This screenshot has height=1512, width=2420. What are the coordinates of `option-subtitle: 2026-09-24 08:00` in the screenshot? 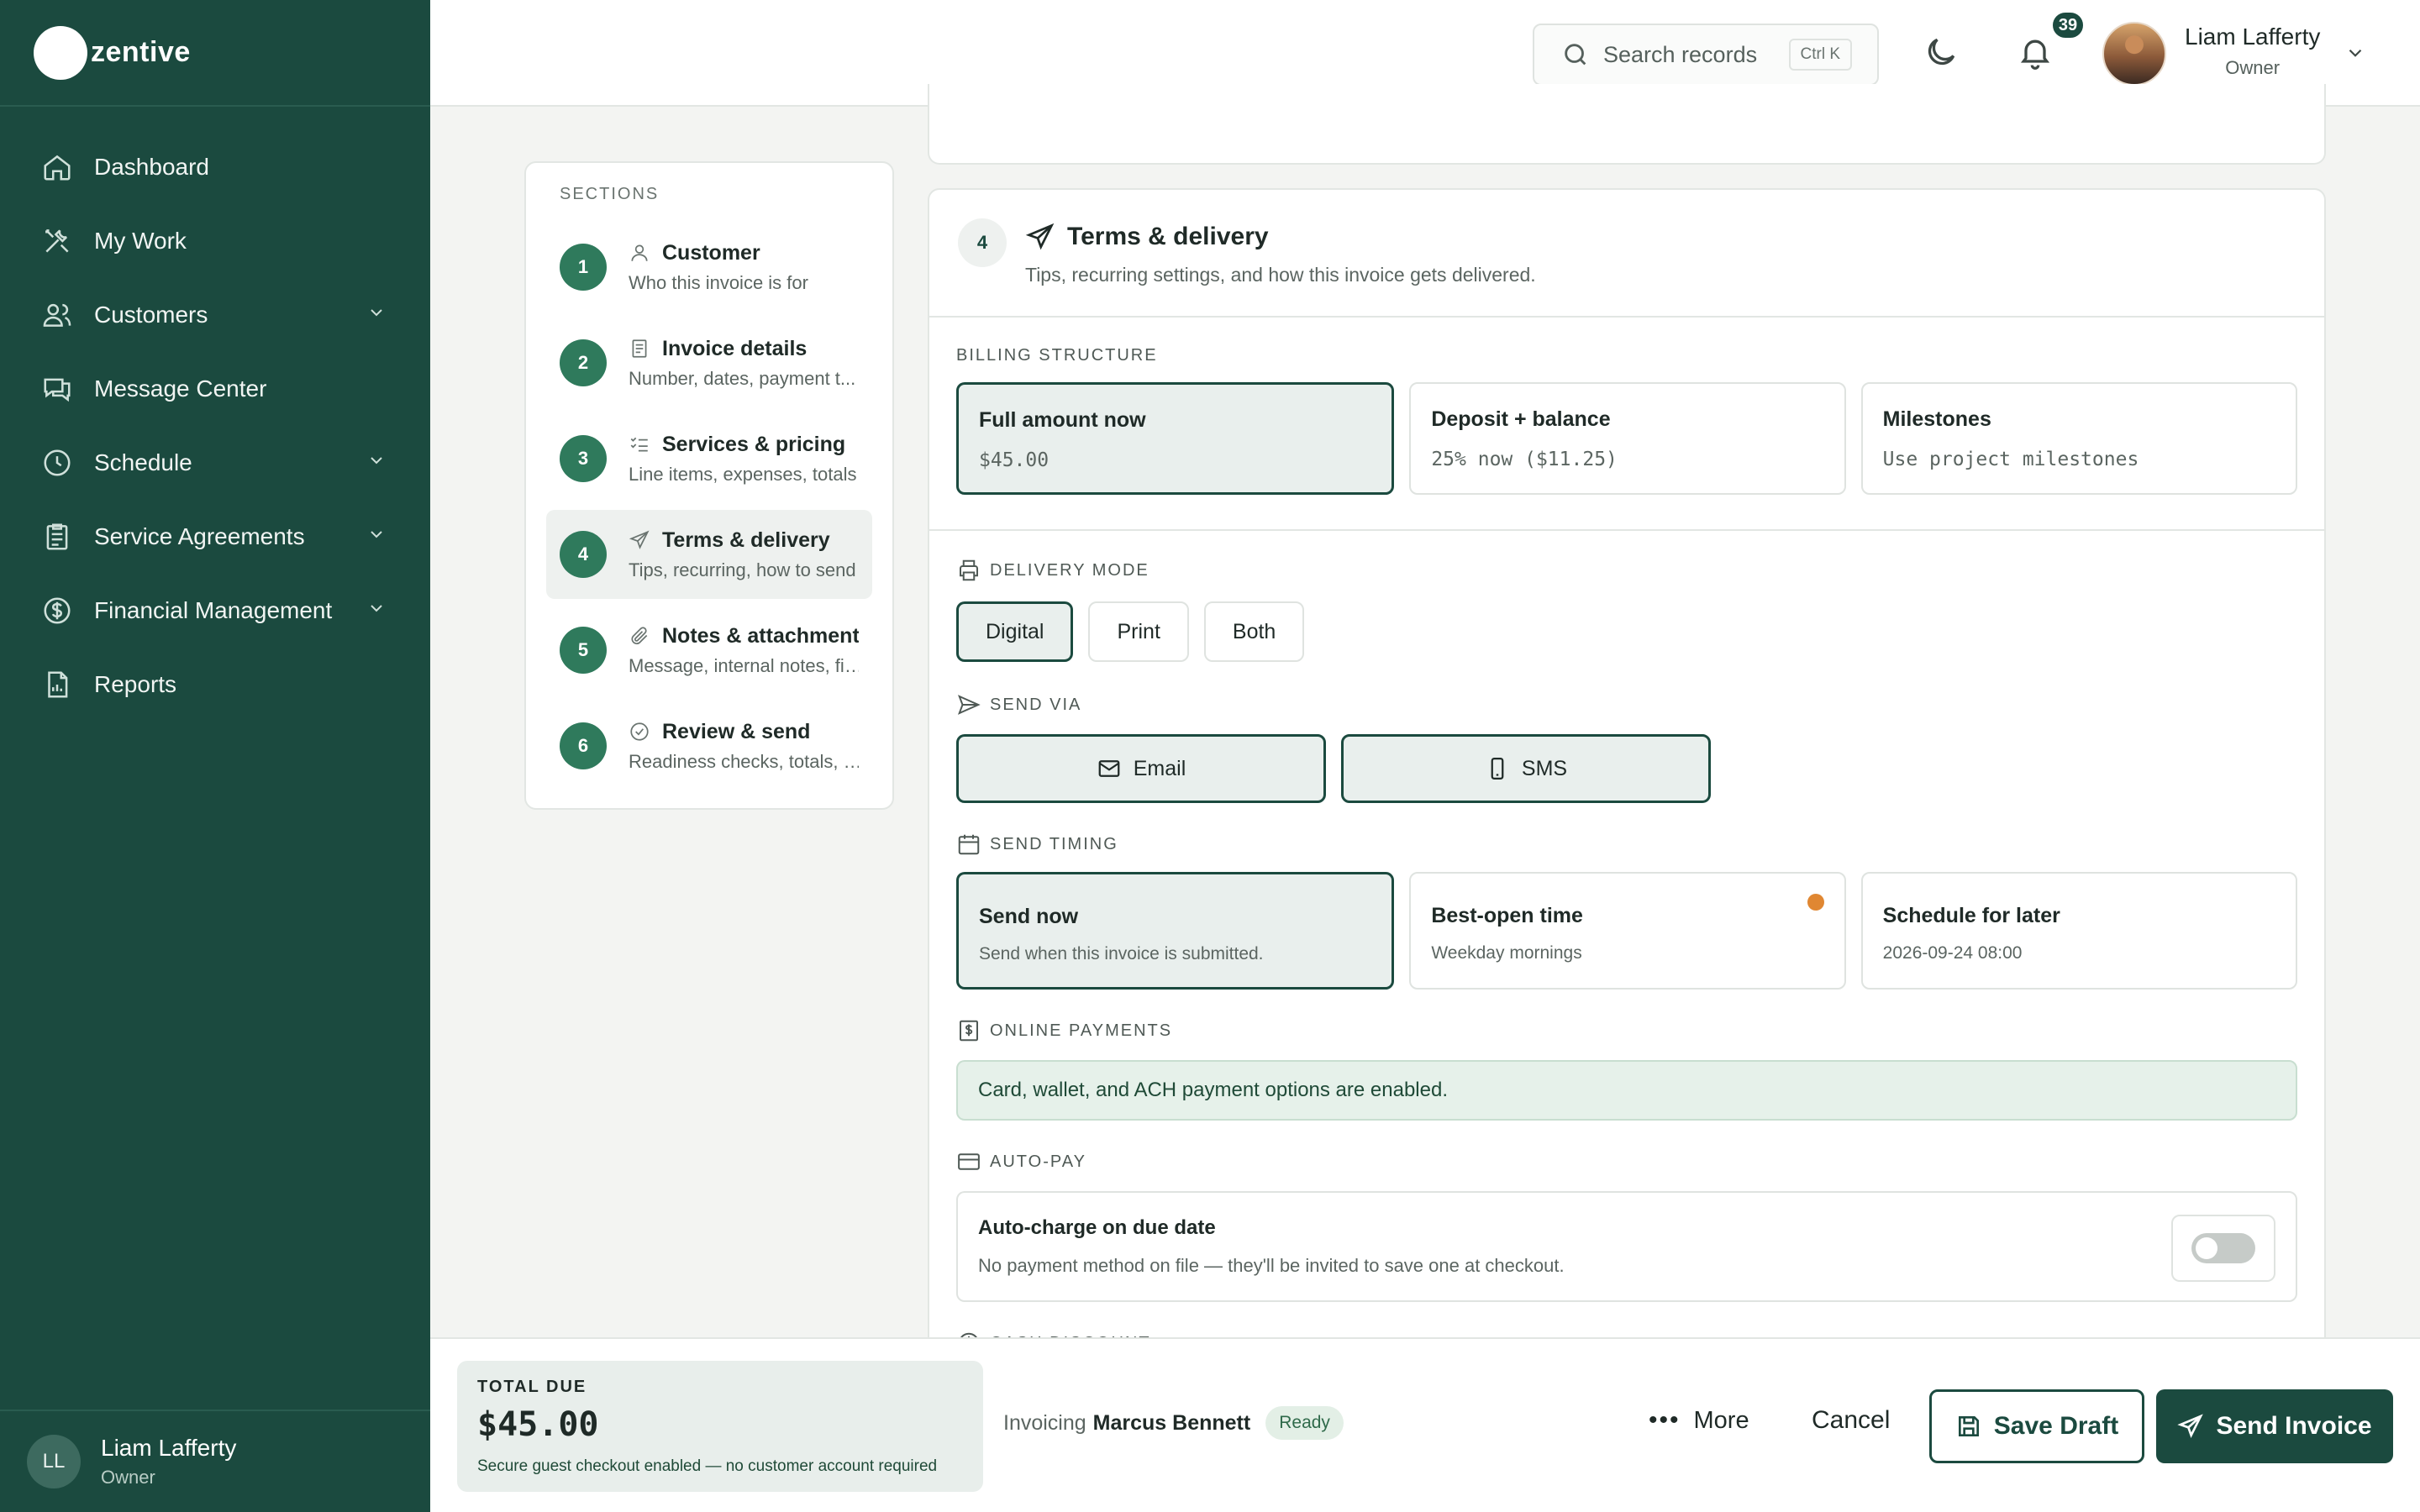 It's located at (1952, 953).